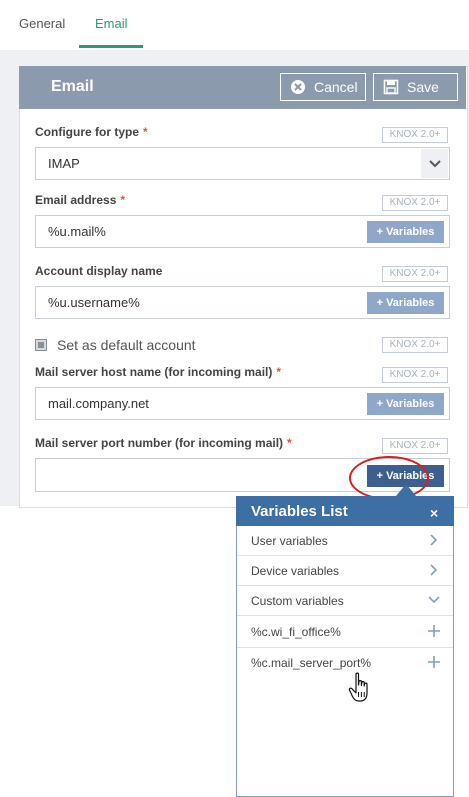 The width and height of the screenshot is (469, 797). Describe the element at coordinates (94, 302) in the screenshot. I see `display-name-value: %u.username%` at that location.